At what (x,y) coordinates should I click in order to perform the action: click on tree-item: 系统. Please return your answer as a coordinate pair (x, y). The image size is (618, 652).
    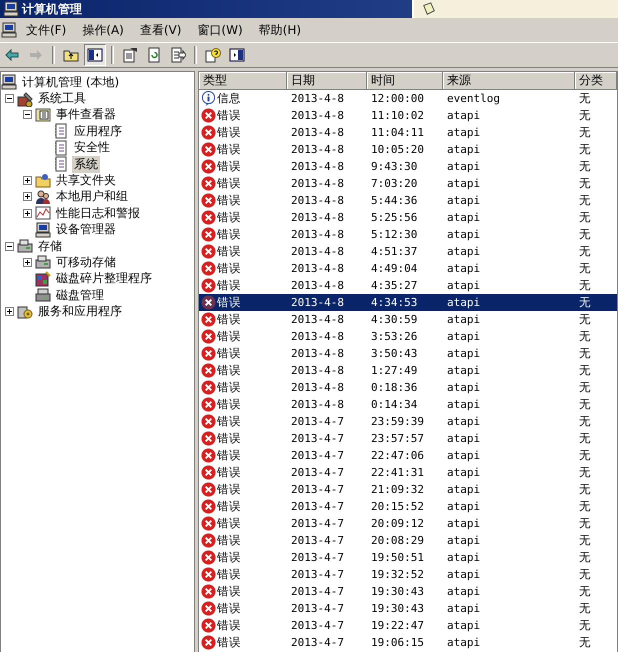
    Looking at the image, I should click on (86, 164).